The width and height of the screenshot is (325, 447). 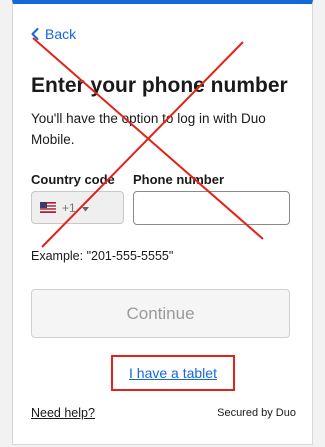 What do you see at coordinates (179, 179) in the screenshot?
I see `phone-number-label: Phone number` at bounding box center [179, 179].